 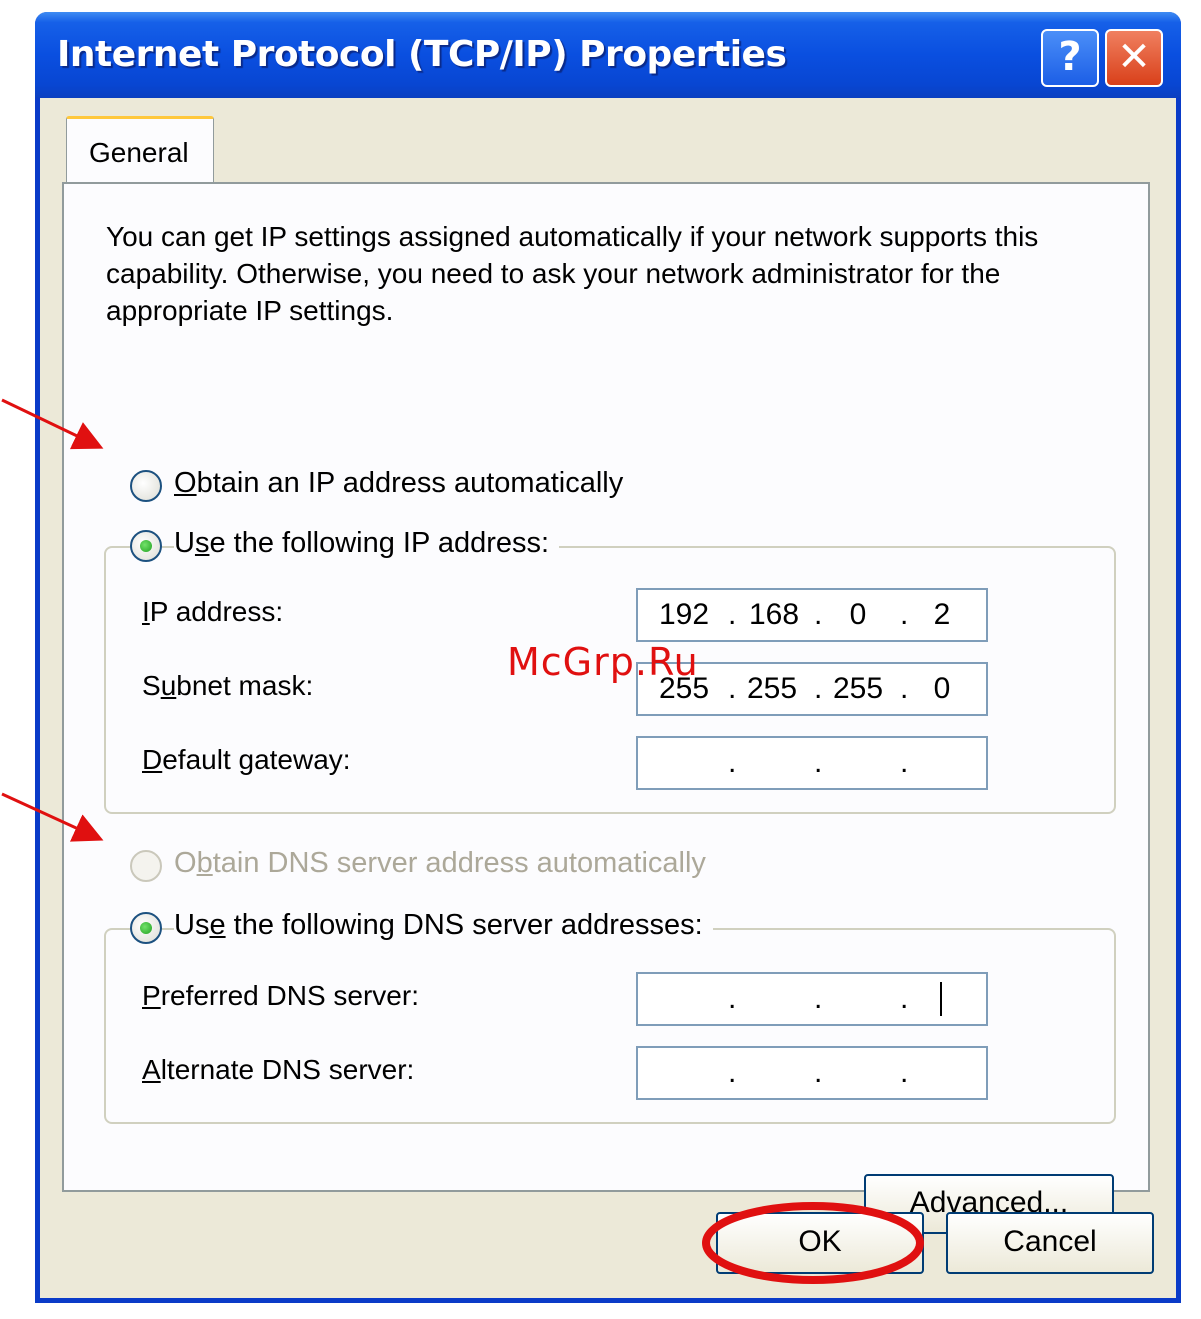 I want to click on default-gateway-label: Default gateway:, so click(x=246, y=759).